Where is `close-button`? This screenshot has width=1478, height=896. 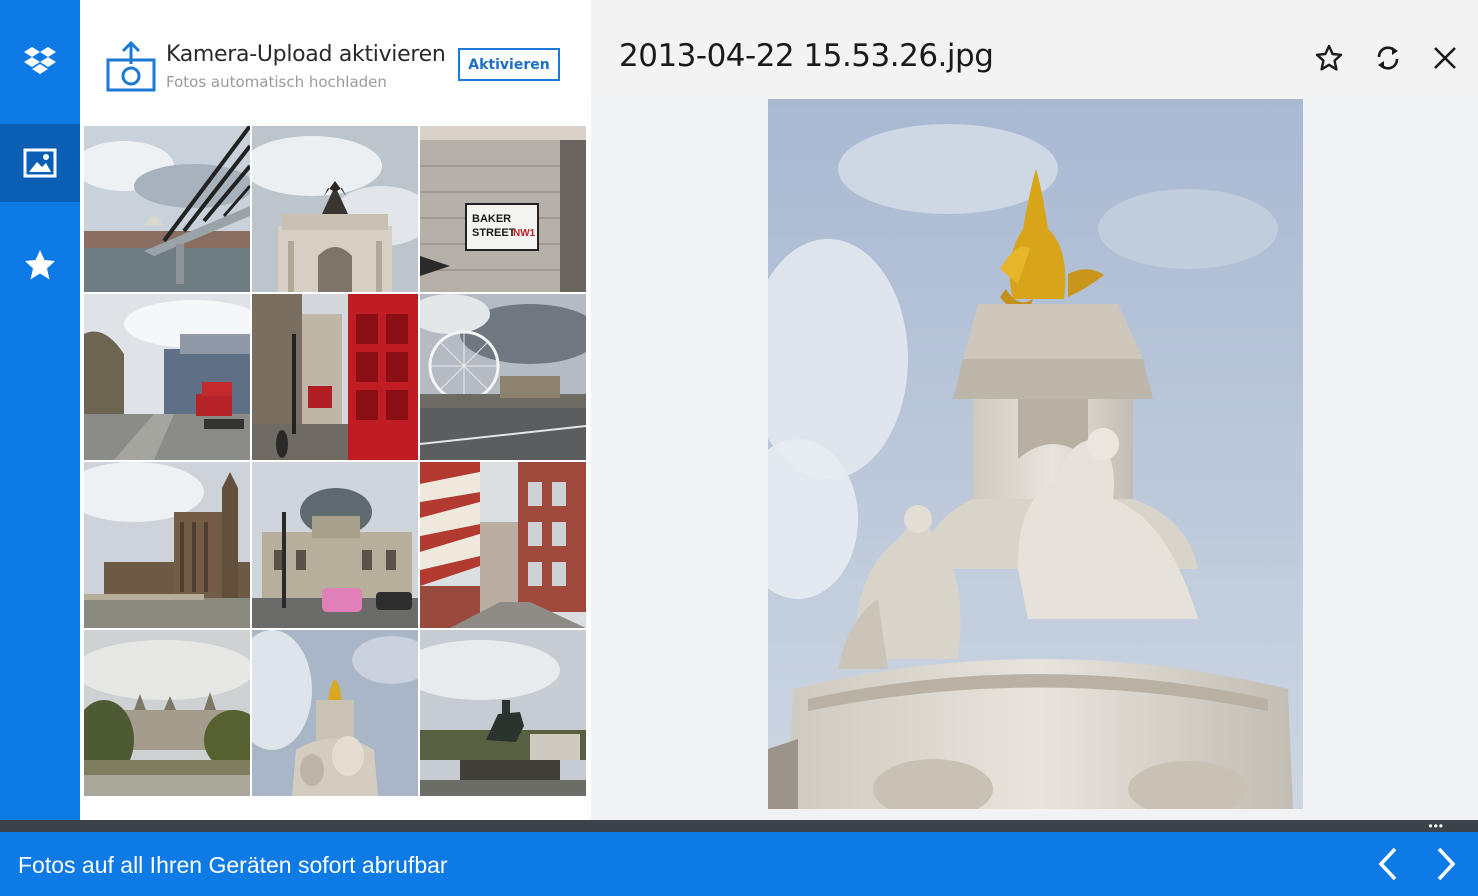
close-button is located at coordinates (1445, 58).